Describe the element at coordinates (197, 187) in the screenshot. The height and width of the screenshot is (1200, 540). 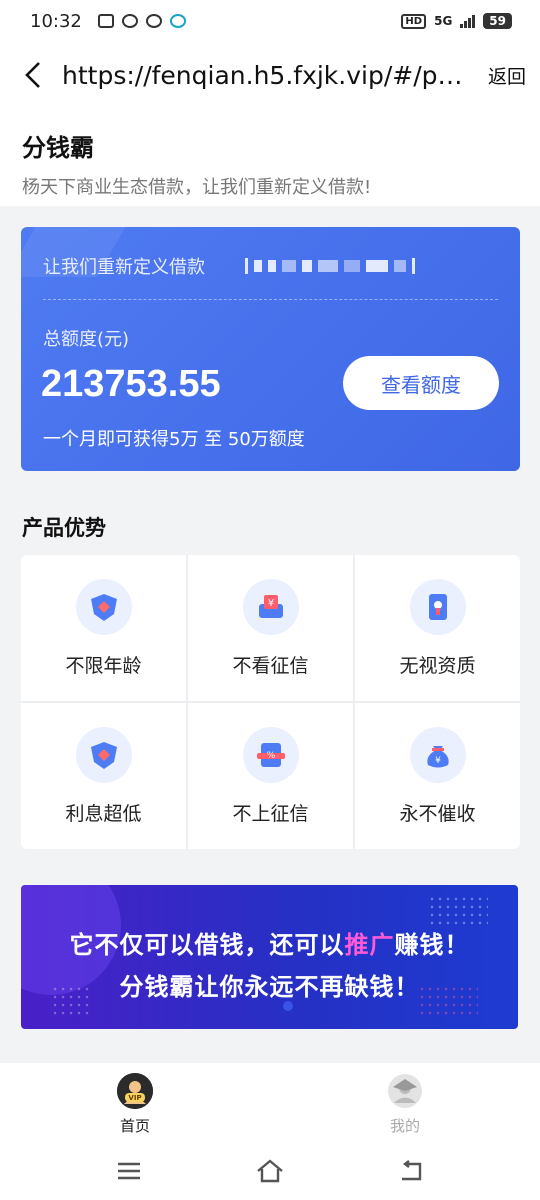
I see `page-subtitle: 杨天下商业生态借款，让我们重新定义借款!` at that location.